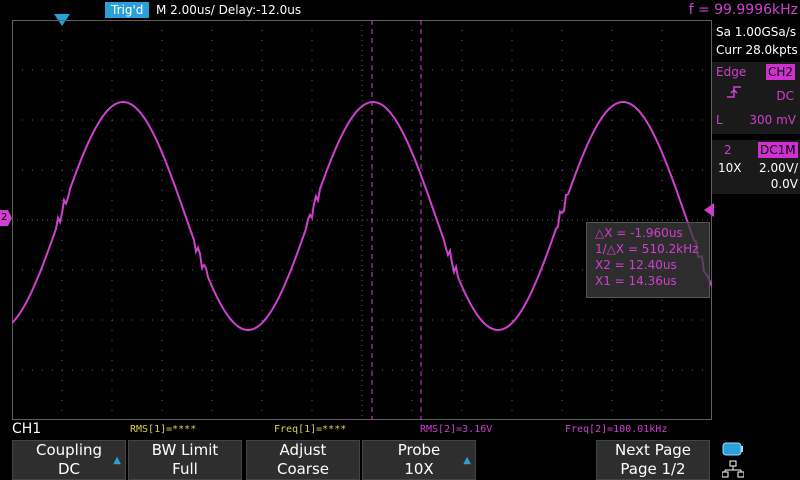  What do you see at coordinates (781, 72) in the screenshot?
I see `trigger-source: CH2` at bounding box center [781, 72].